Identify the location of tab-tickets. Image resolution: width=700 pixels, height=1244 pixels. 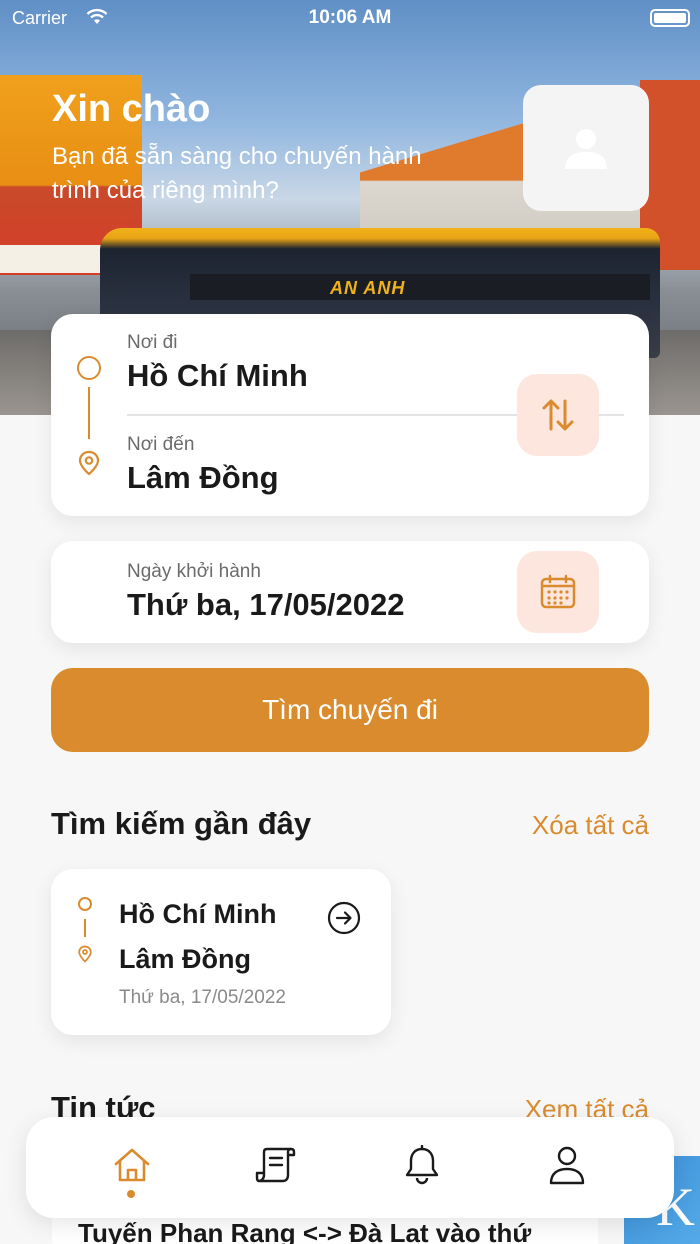
(276, 1165).